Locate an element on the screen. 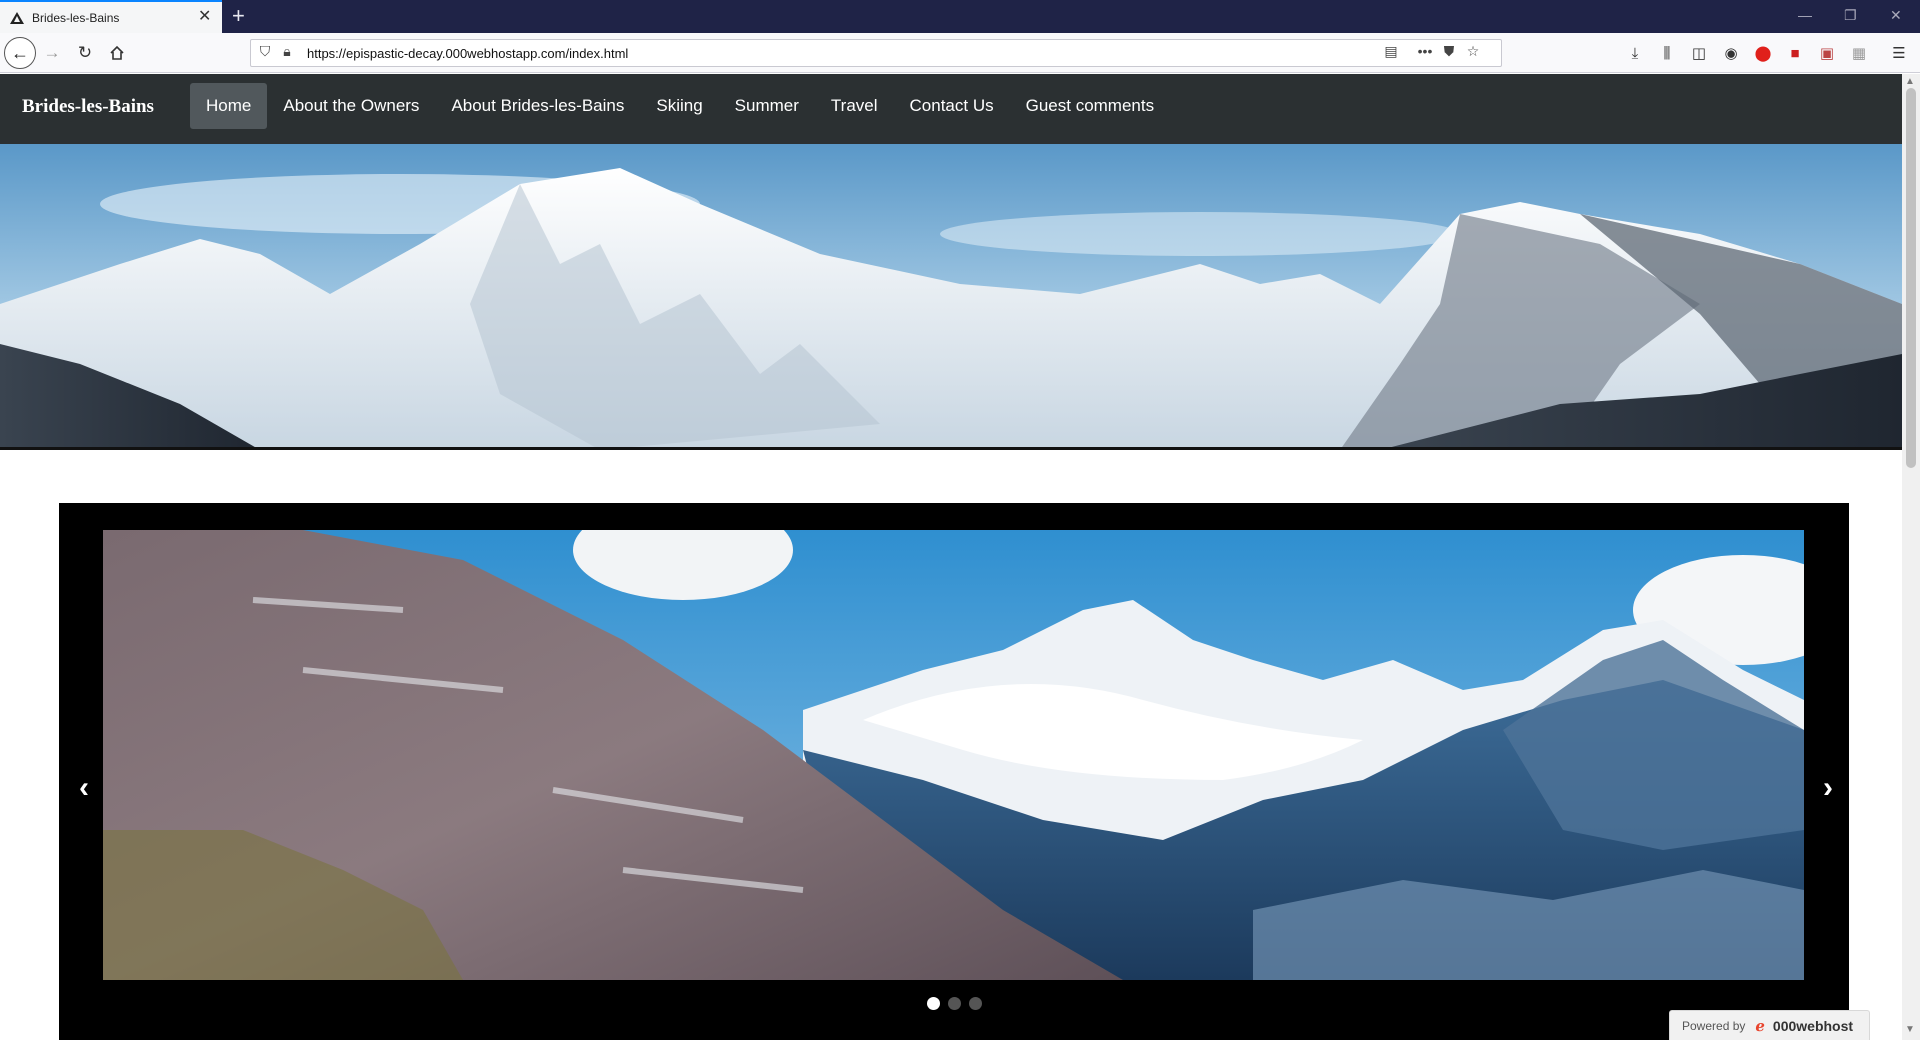  extension-icon: ▣ is located at coordinates (1827, 53).